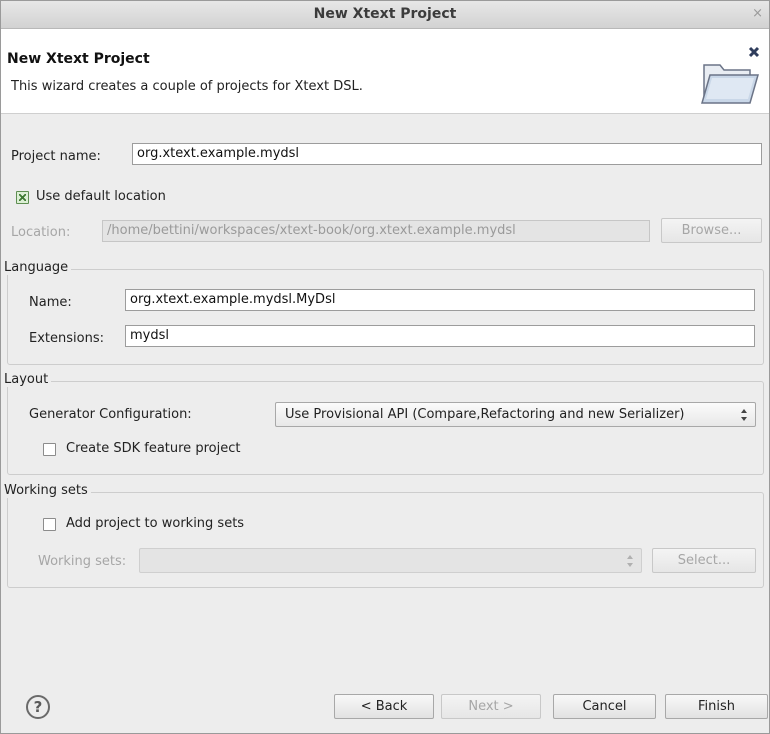 The width and height of the screenshot is (770, 734). Describe the element at coordinates (384, 706) in the screenshot. I see `back-button: < Back` at that location.